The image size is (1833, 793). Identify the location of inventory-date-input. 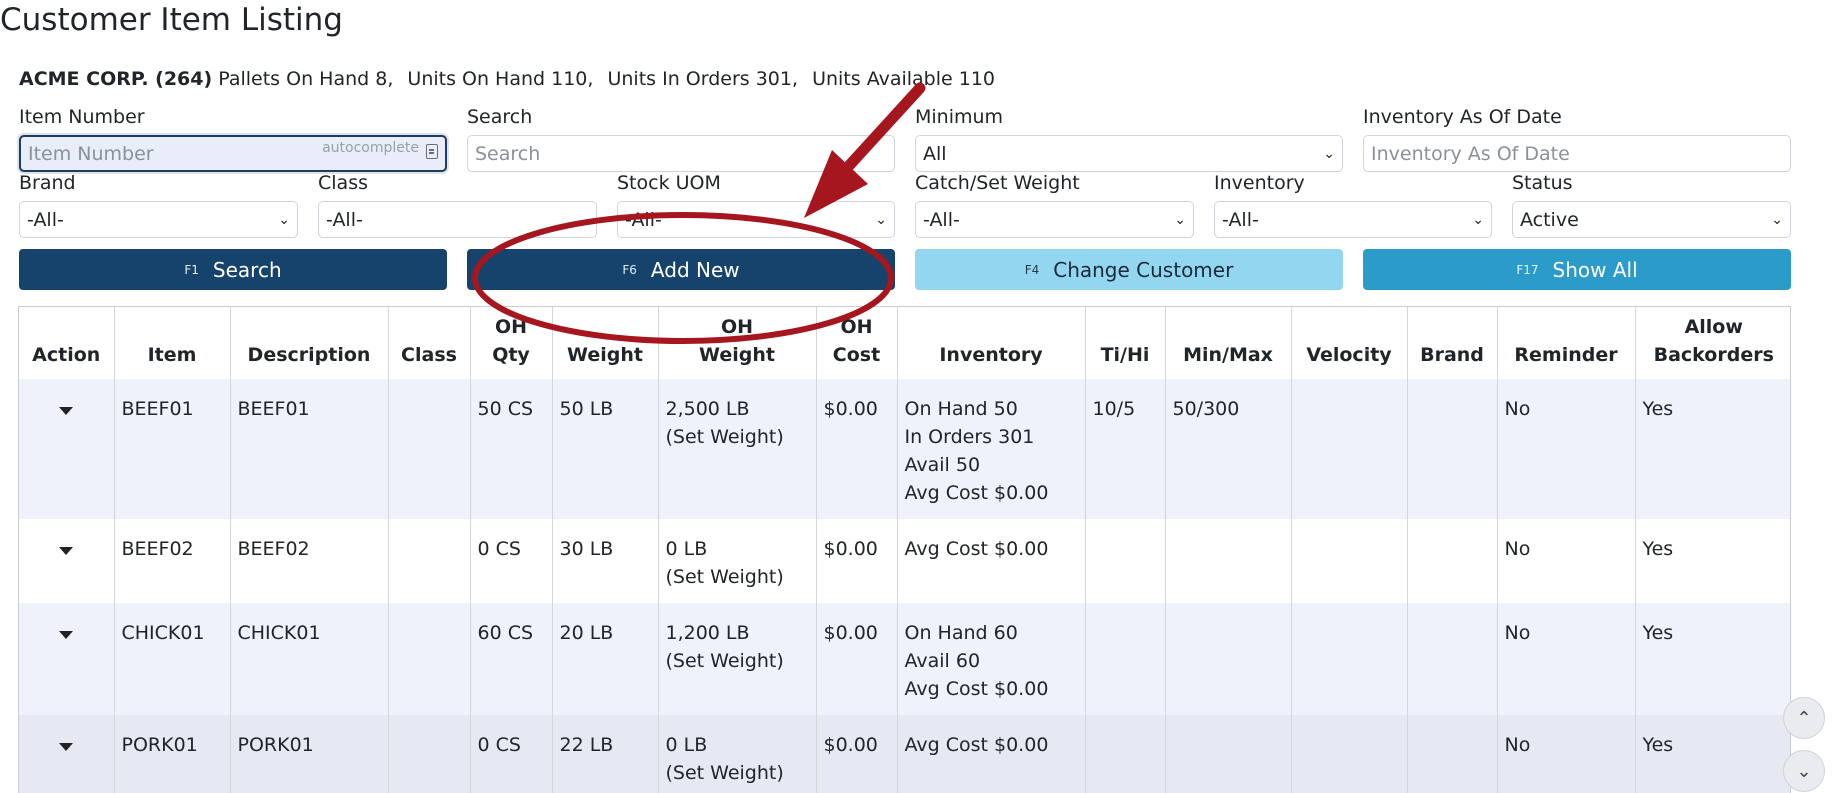
(1577, 153).